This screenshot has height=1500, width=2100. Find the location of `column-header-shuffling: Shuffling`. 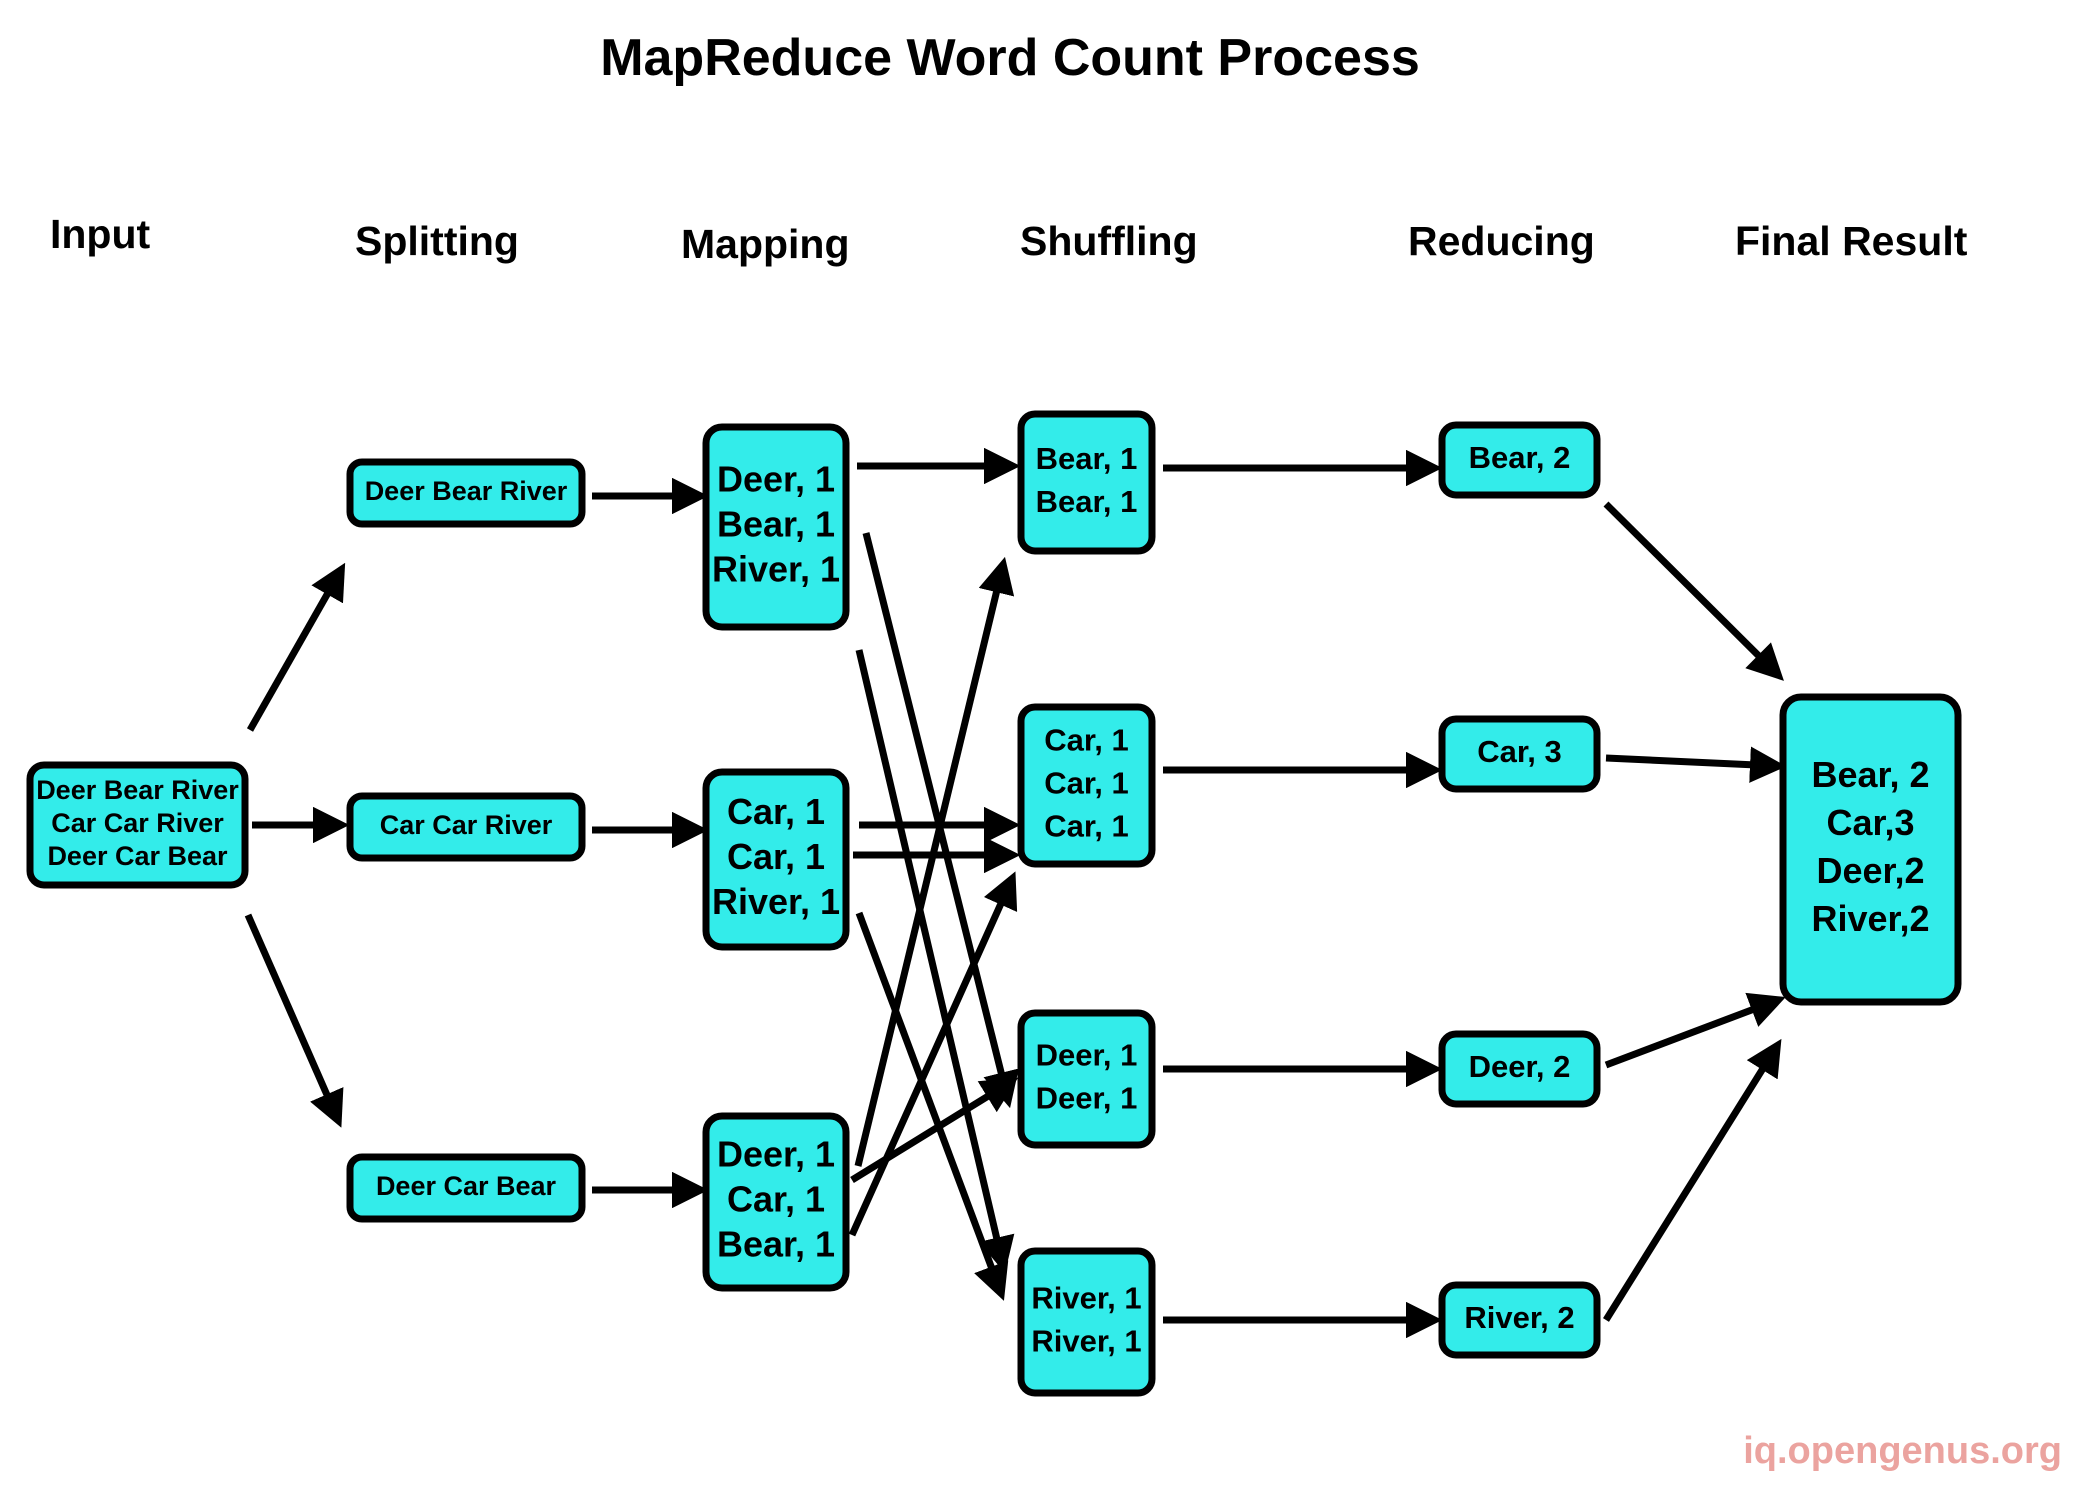

column-header-shuffling: Shuffling is located at coordinates (1109, 241).